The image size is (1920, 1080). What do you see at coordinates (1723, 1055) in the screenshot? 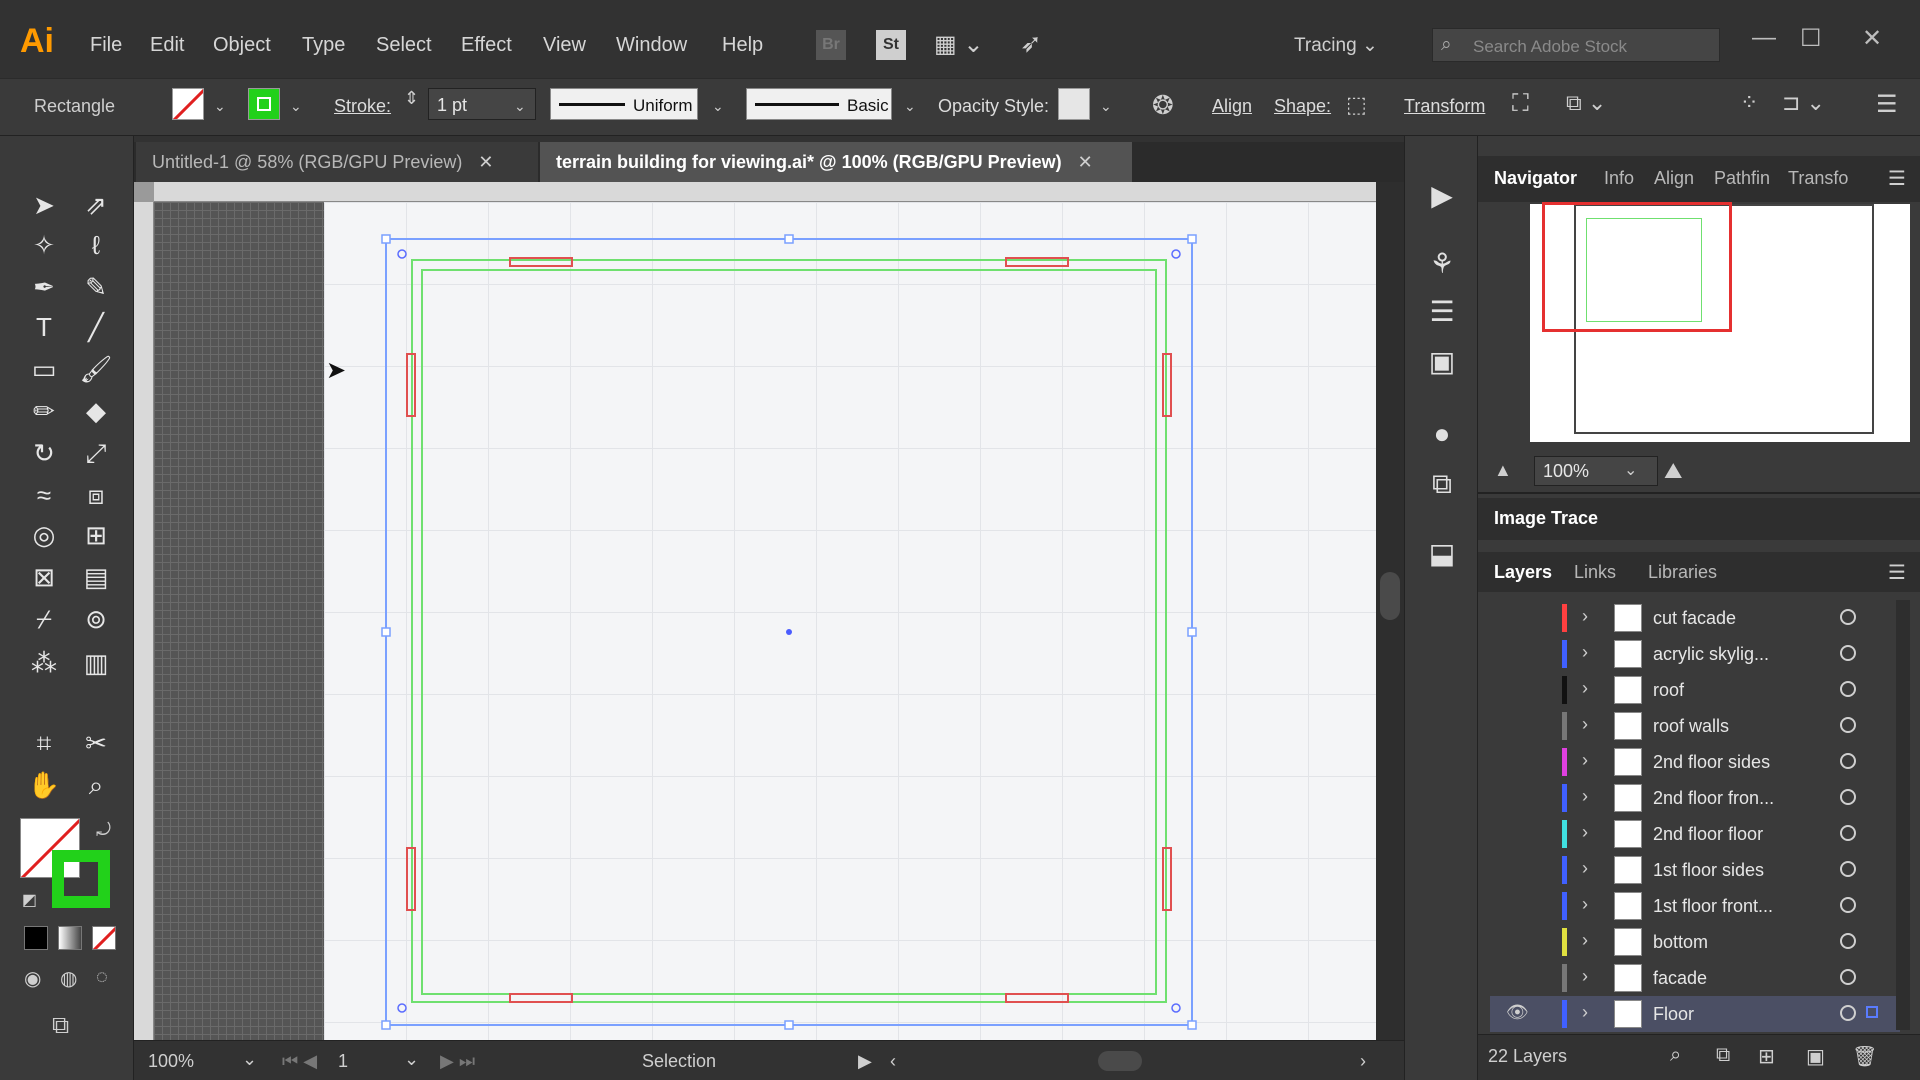
I see `make-clipping-mask-icon: ⧉` at bounding box center [1723, 1055].